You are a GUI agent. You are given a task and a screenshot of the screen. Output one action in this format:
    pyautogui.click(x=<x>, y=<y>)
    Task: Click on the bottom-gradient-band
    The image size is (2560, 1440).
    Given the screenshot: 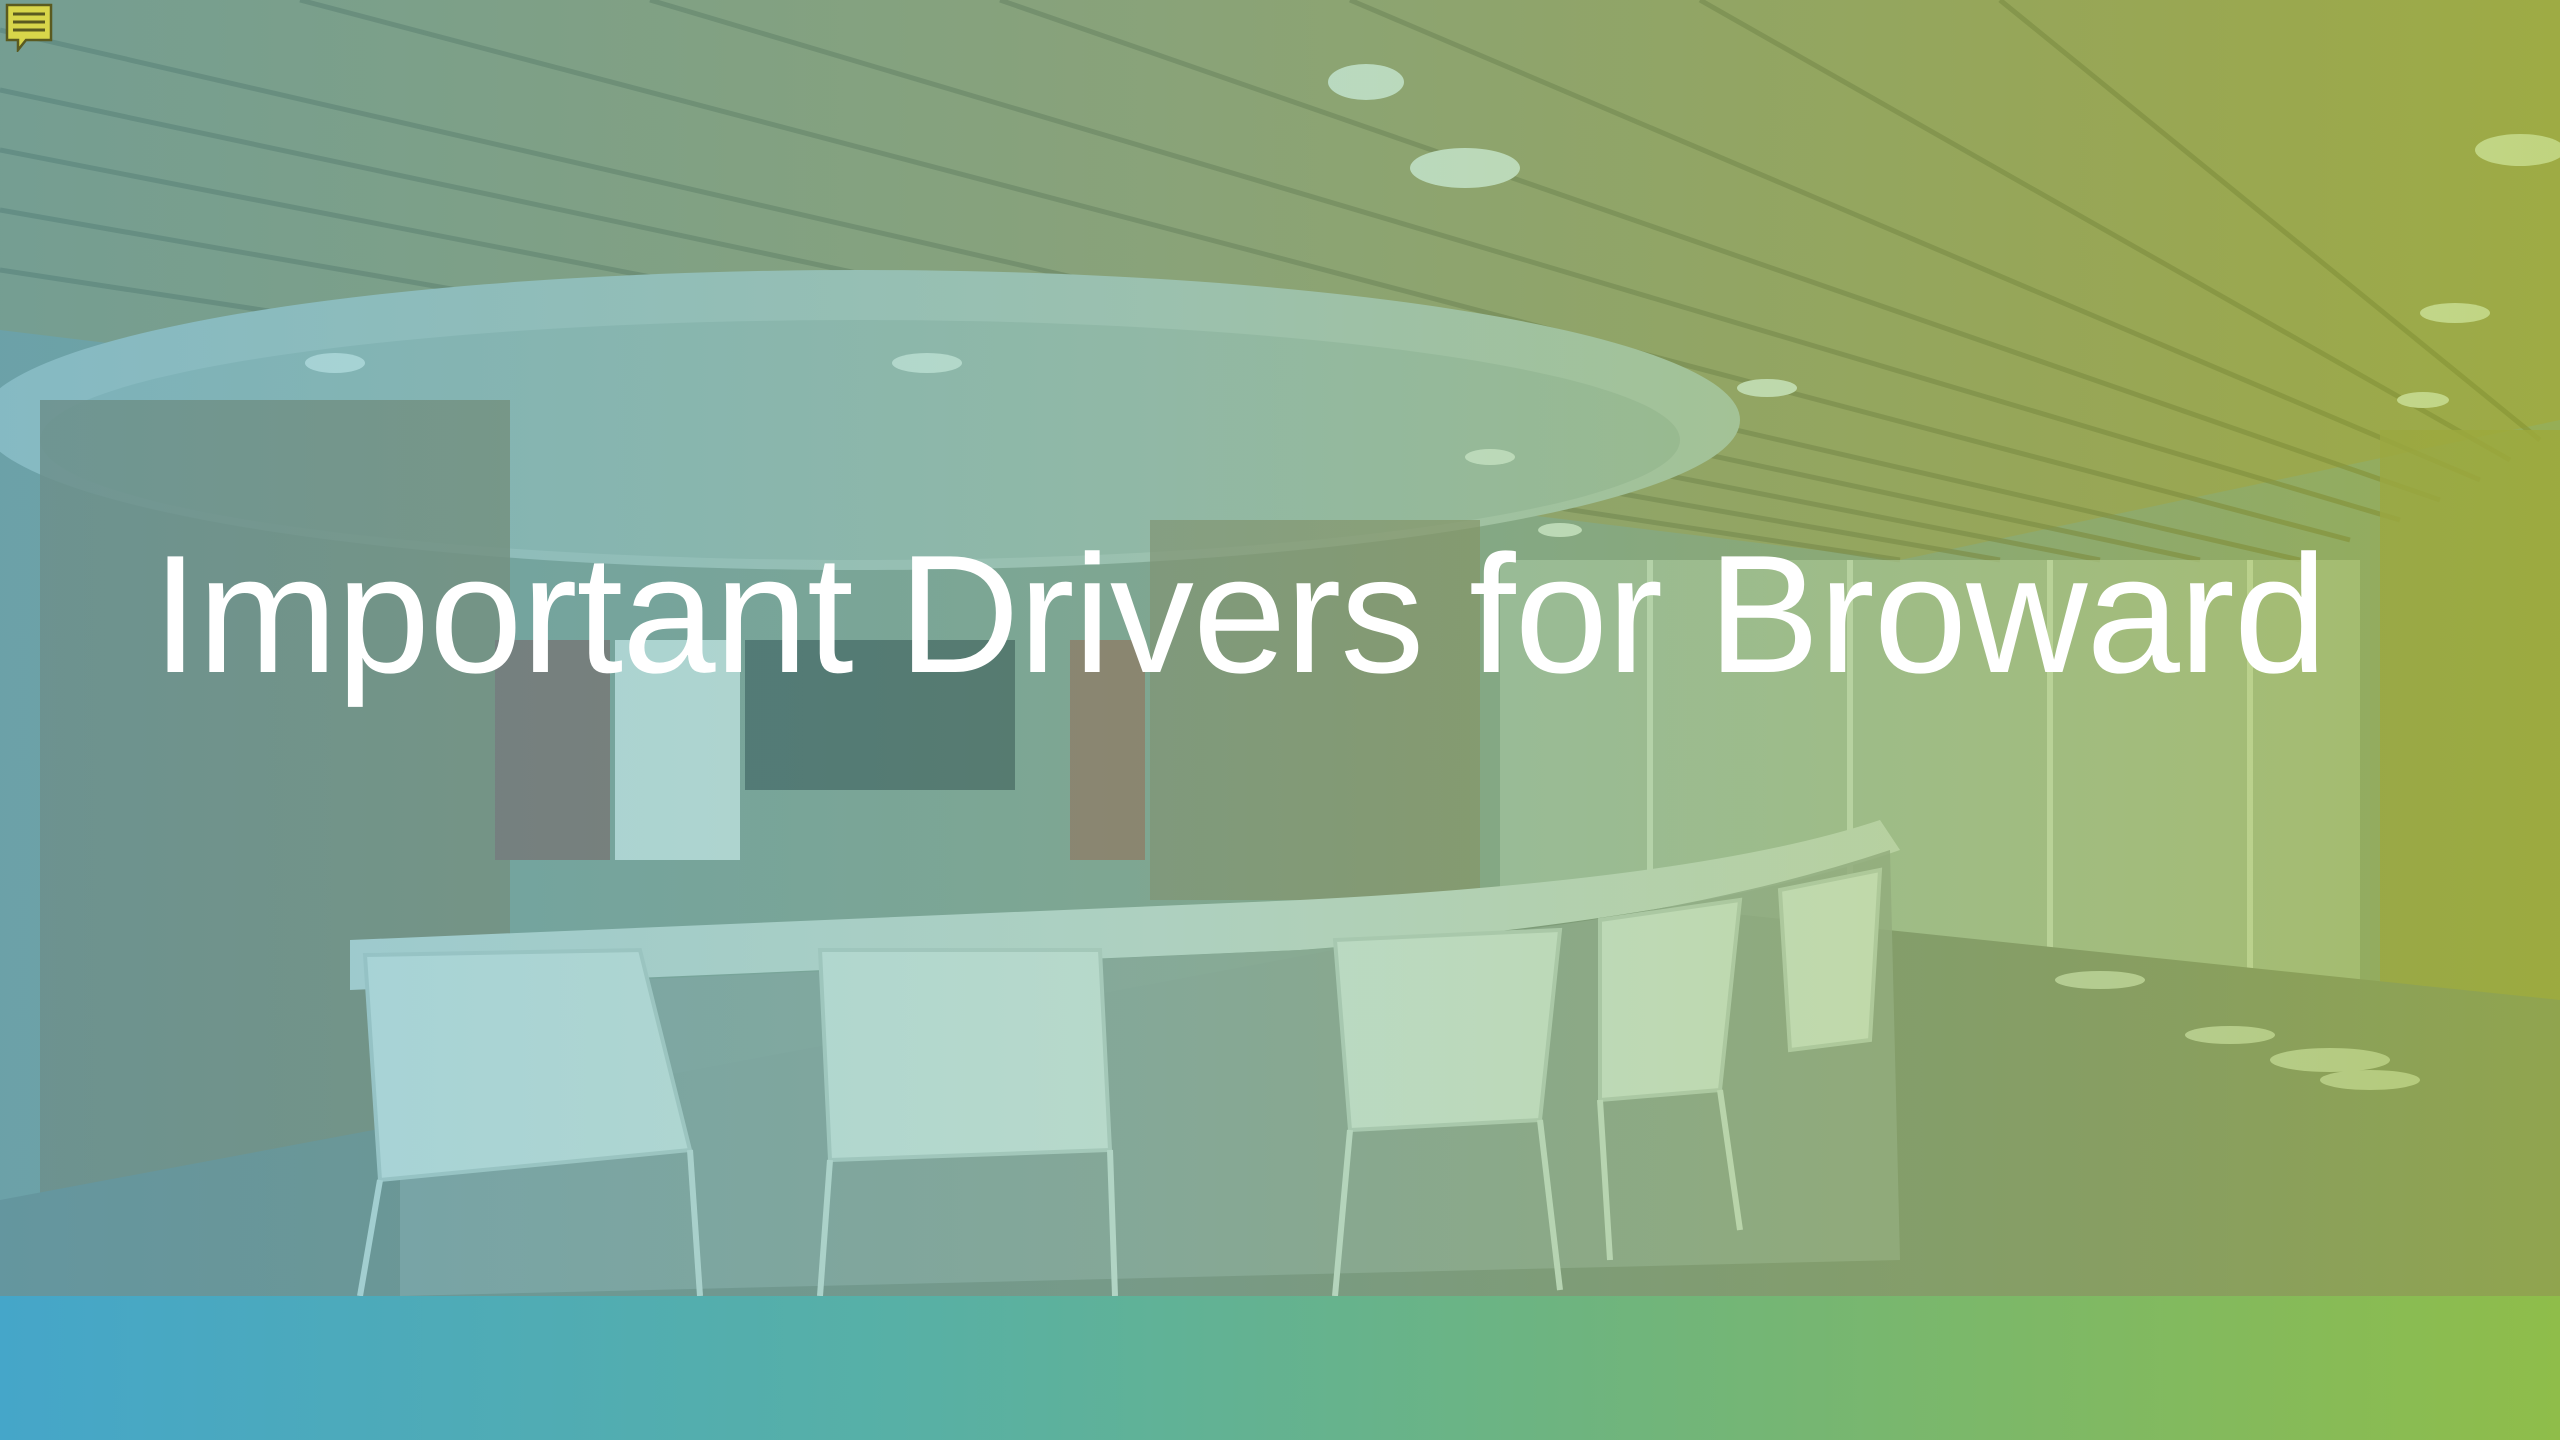 What is the action you would take?
    pyautogui.click(x=1280, y=1368)
    